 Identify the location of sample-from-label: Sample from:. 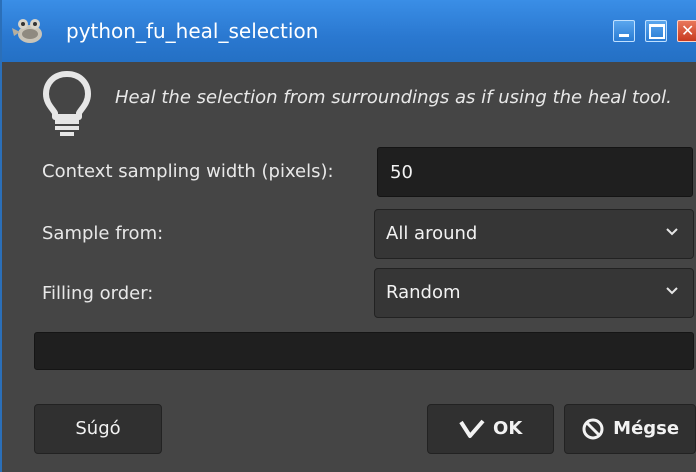
(103, 233).